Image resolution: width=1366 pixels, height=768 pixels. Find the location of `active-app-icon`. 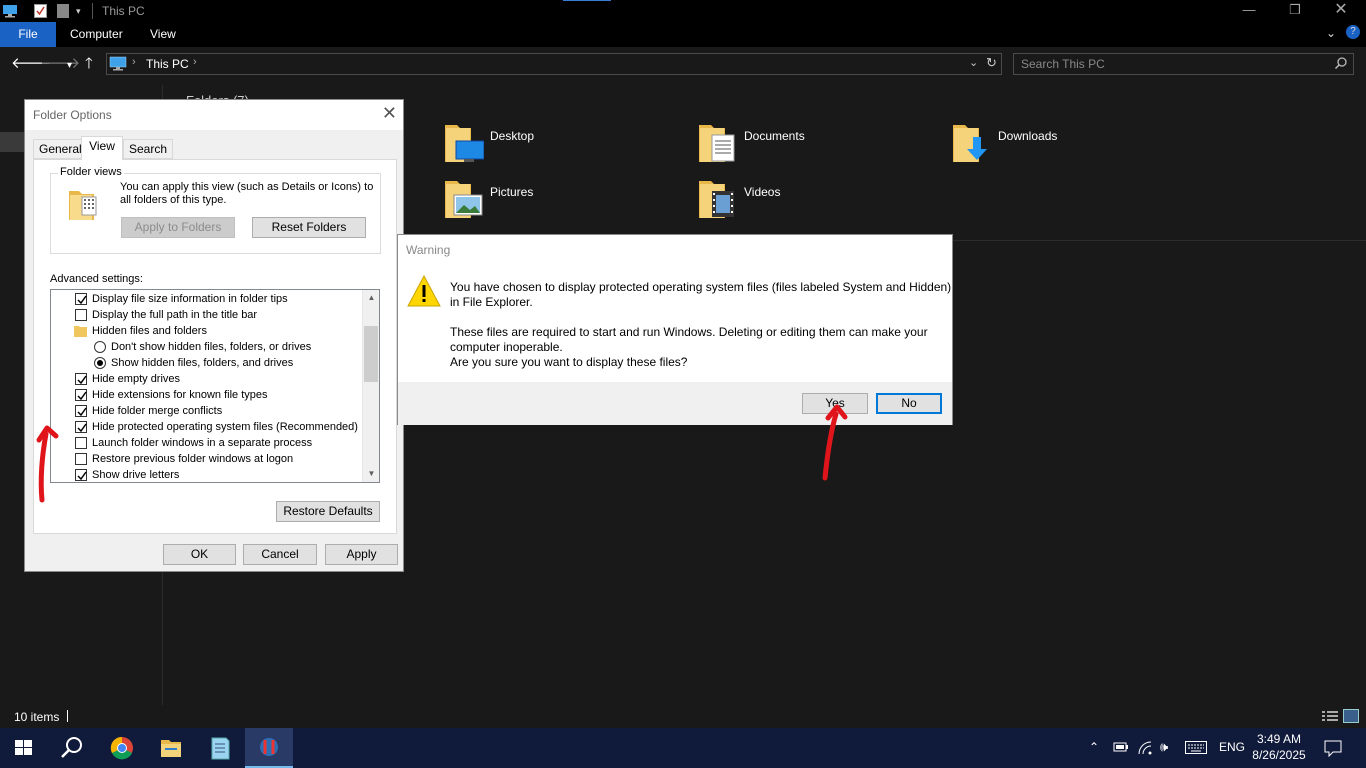

active-app-icon is located at coordinates (269, 748).